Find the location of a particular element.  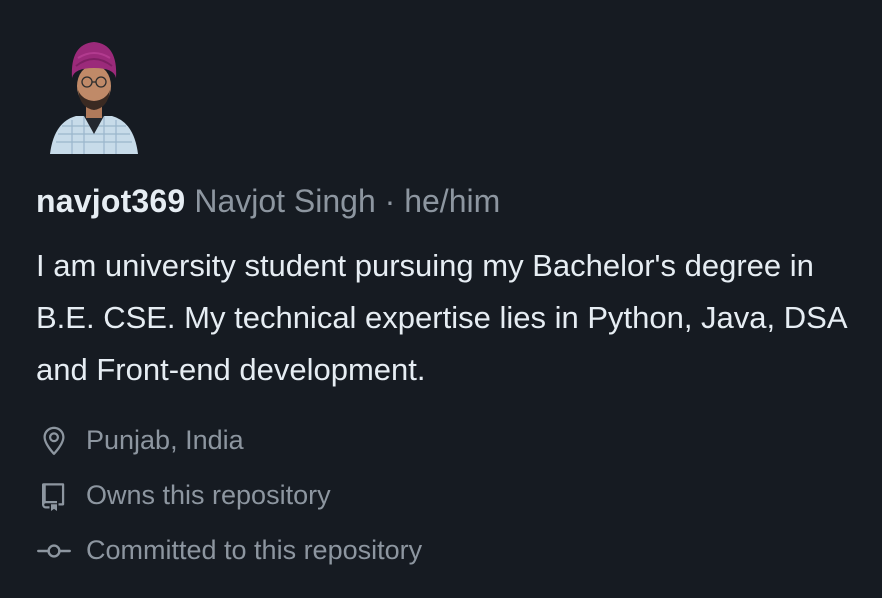

meta-item-location: Punjab, India is located at coordinates (229, 440).